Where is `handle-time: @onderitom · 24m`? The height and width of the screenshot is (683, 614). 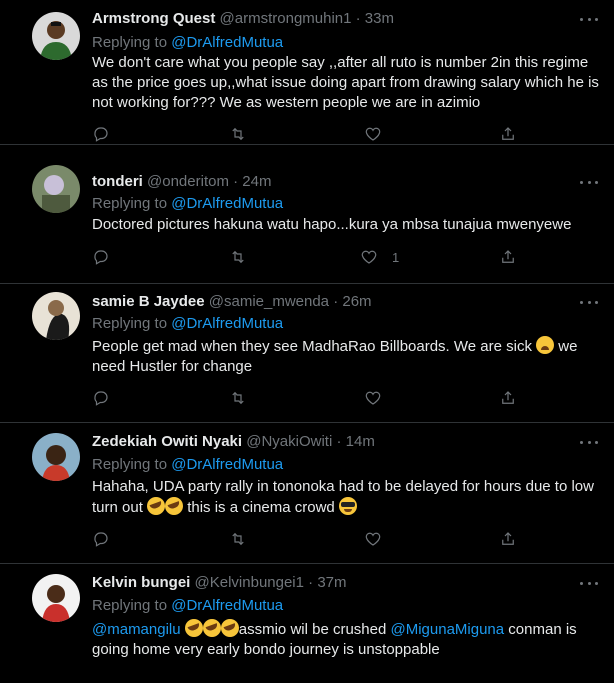
handle-time: @onderitom · 24m is located at coordinates (209, 181).